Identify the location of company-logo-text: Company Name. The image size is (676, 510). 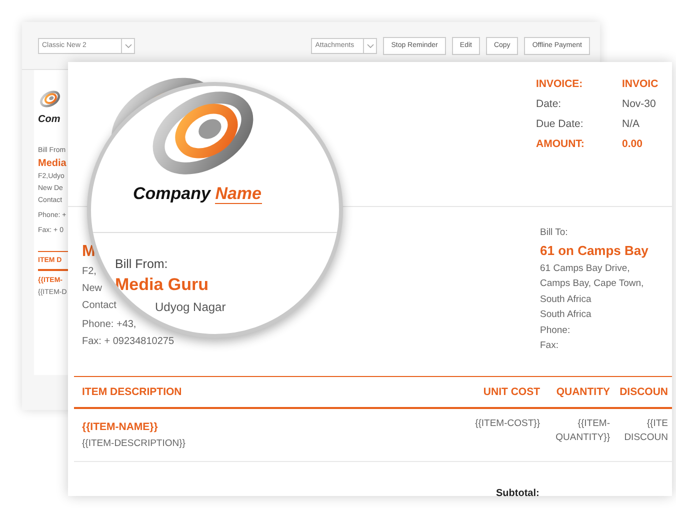
(197, 194).